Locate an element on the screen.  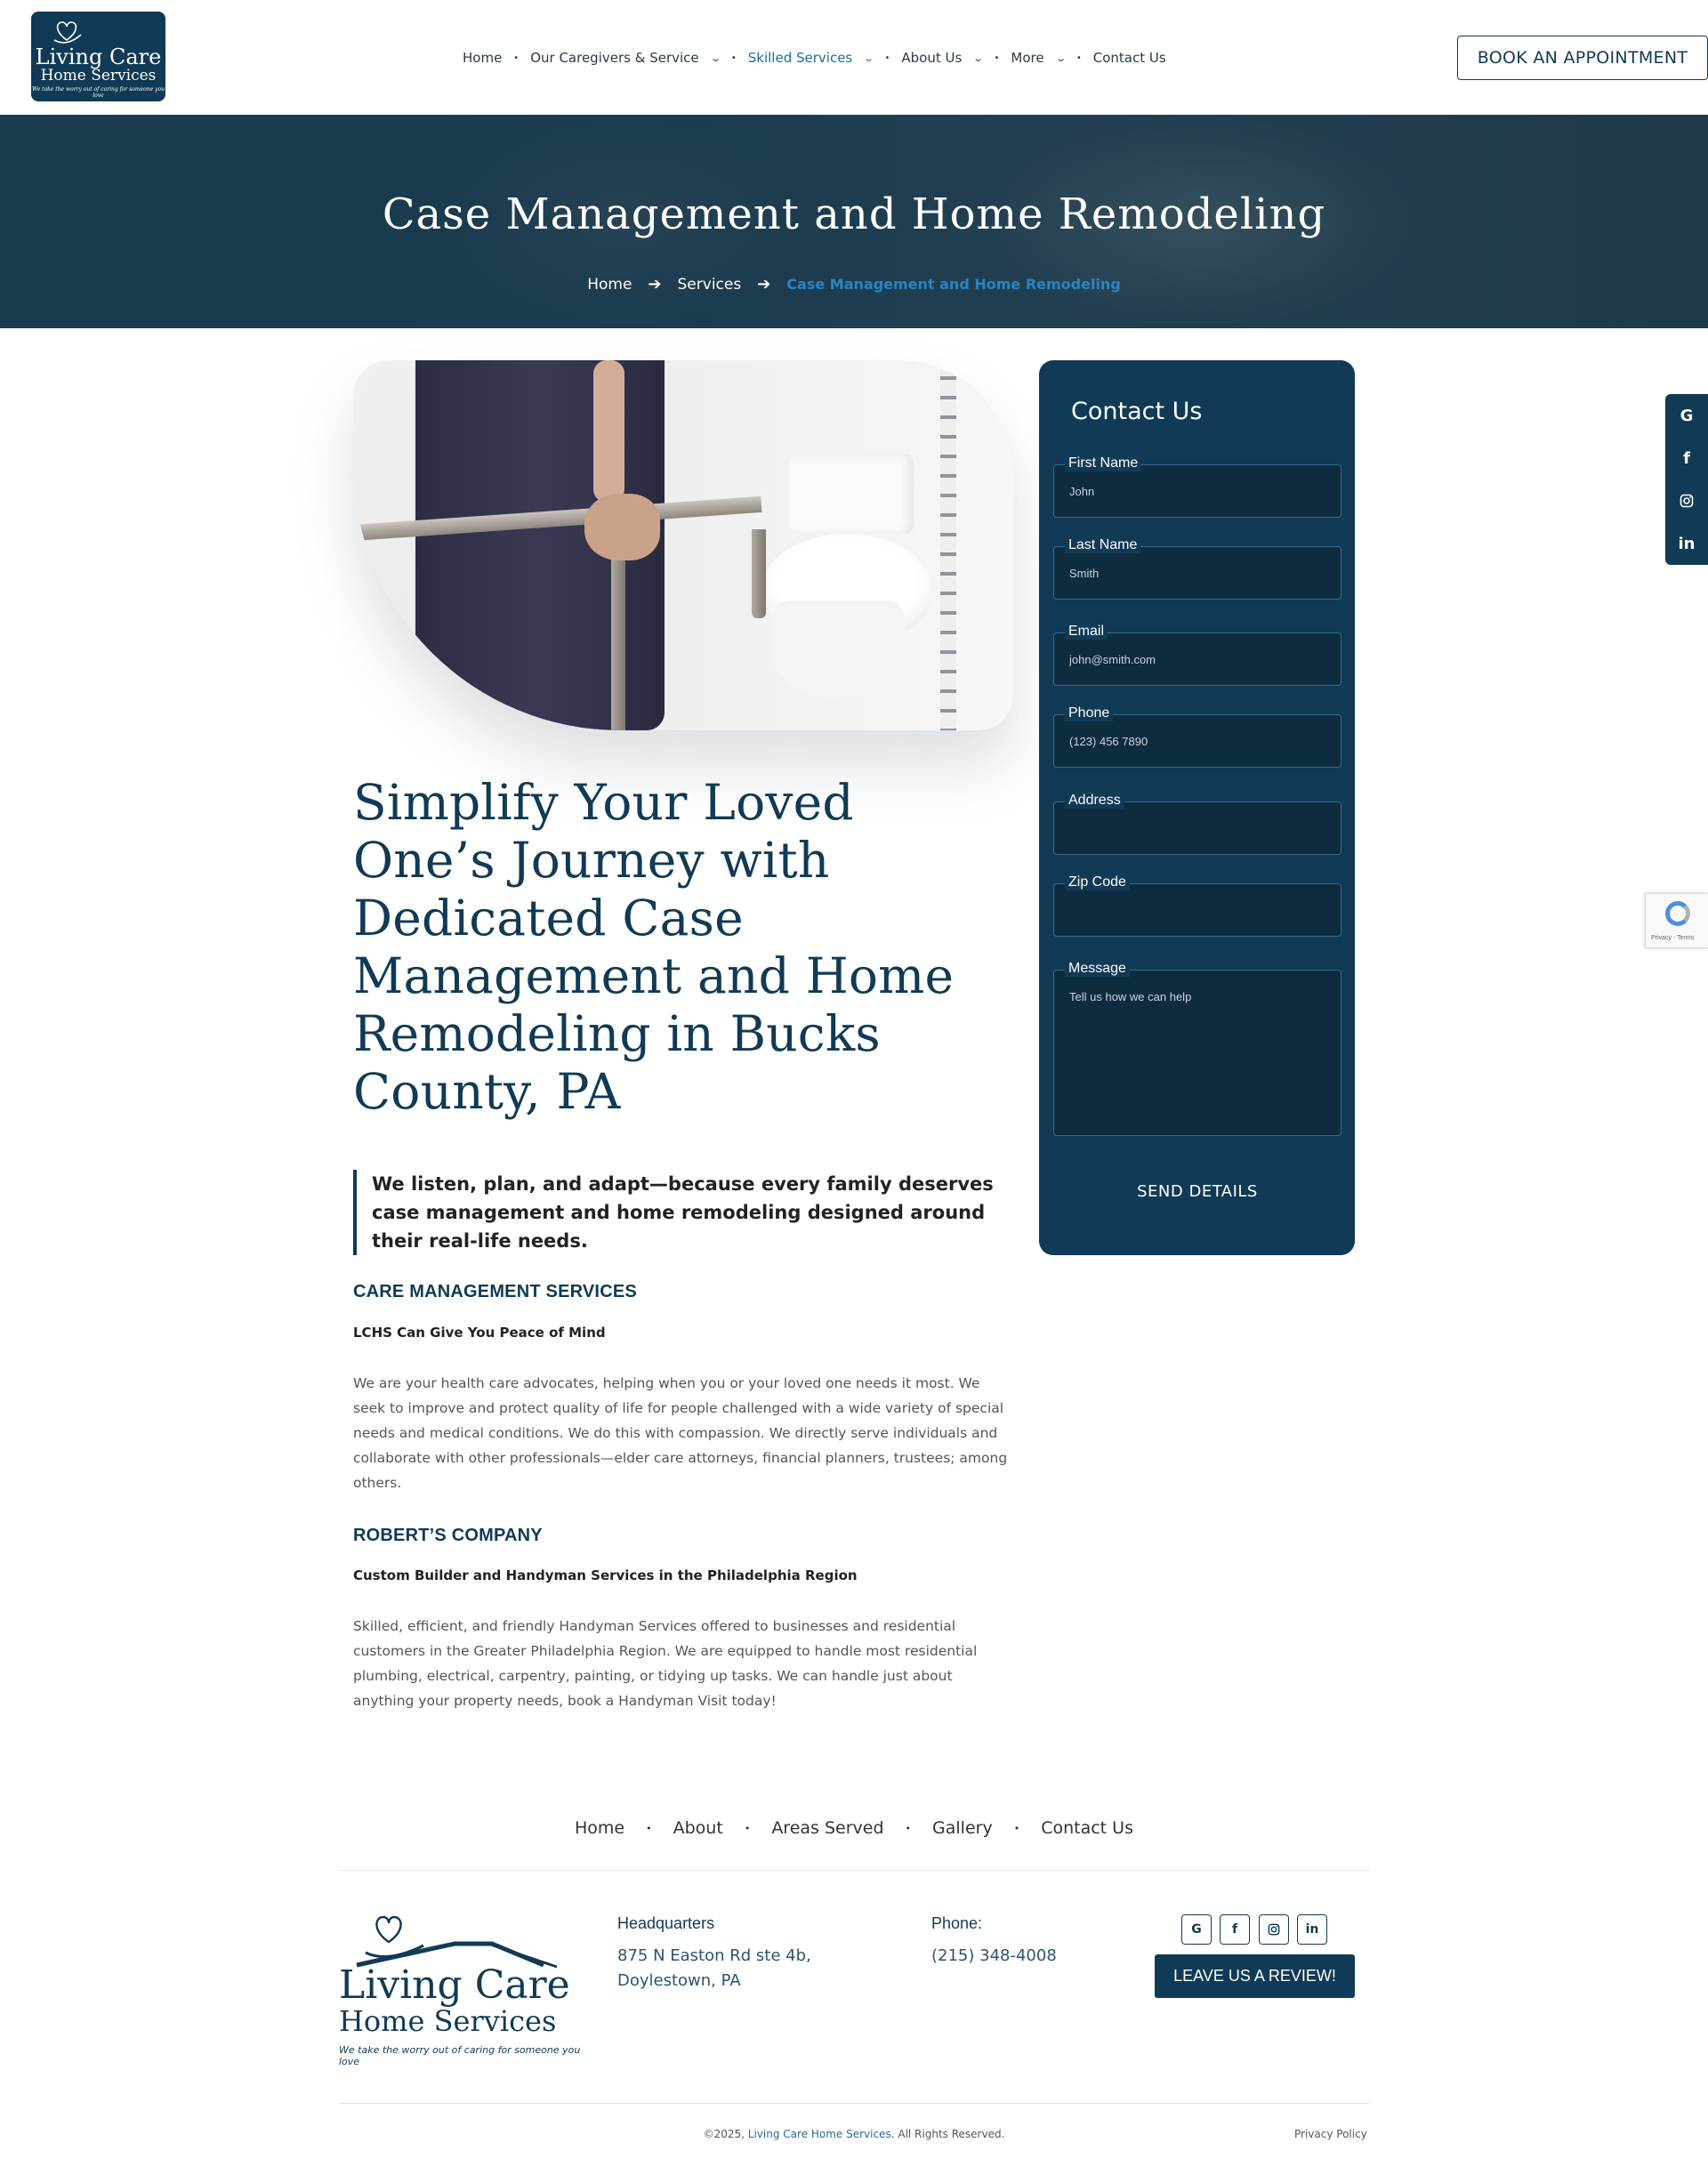
breadcrumb-services: Services is located at coordinates (710, 285).